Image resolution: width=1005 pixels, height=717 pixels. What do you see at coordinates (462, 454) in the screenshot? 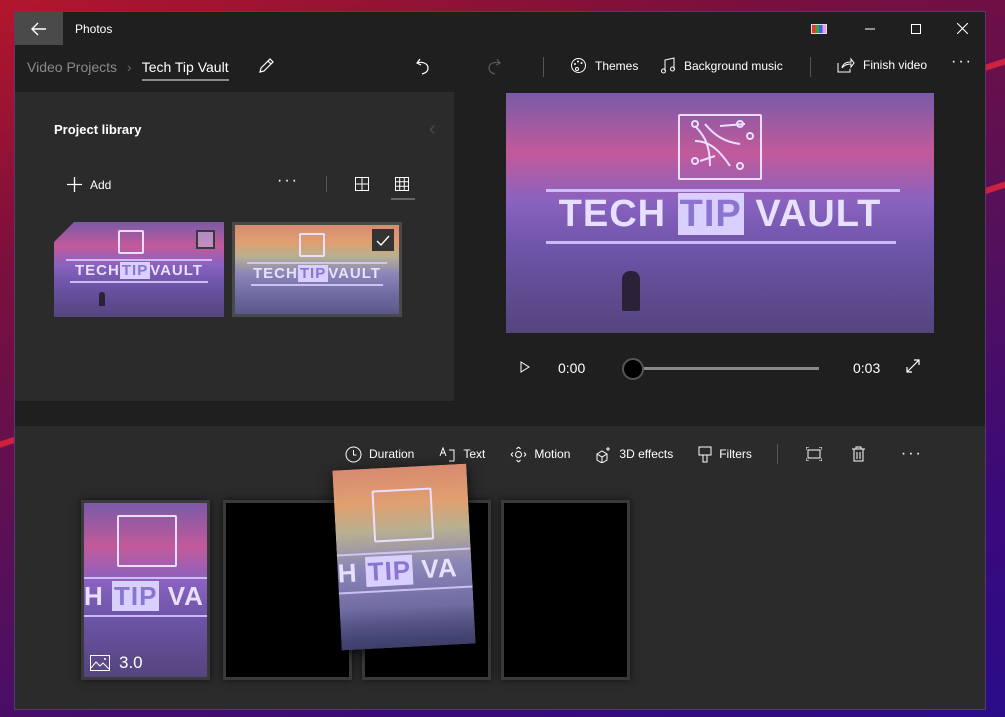
I see `text-button: Text` at bounding box center [462, 454].